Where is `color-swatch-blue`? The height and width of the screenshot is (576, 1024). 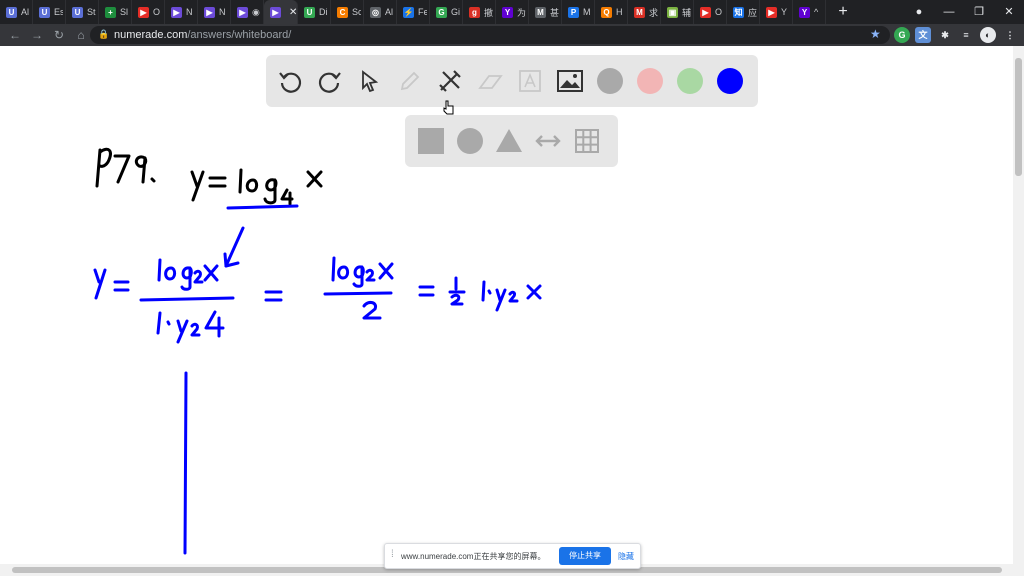 color-swatch-blue is located at coordinates (730, 81).